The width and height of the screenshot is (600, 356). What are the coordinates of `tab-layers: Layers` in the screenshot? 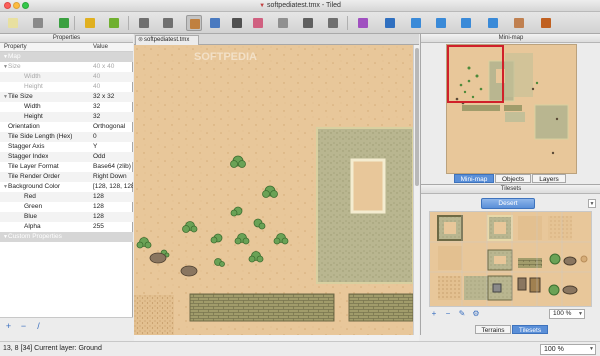 It's located at (549, 178).